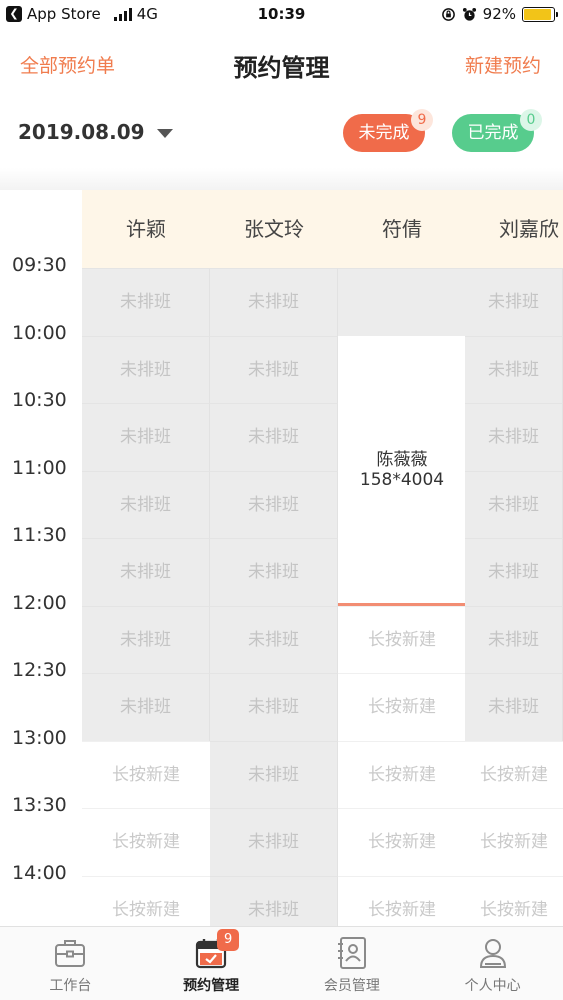  I want to click on time-slot-label: 11:00, so click(39, 467).